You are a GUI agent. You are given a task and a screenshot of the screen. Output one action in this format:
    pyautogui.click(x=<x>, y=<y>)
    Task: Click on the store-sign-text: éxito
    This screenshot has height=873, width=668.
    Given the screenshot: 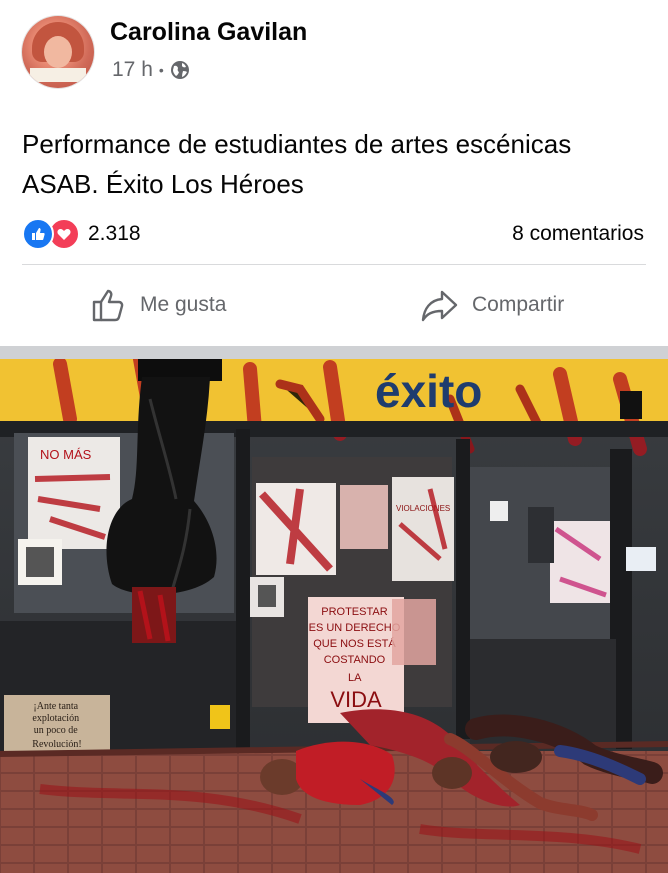 What is the action you would take?
    pyautogui.click(x=428, y=391)
    